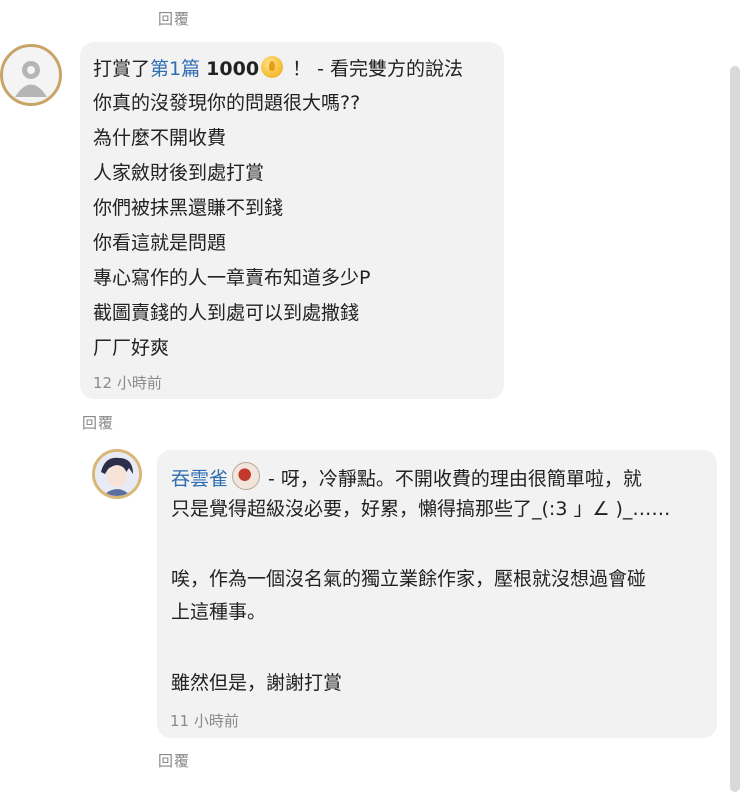  I want to click on comment-header-line: 打賞了第1篇 1000 ！ - 看完雙方的說法, so click(278, 68).